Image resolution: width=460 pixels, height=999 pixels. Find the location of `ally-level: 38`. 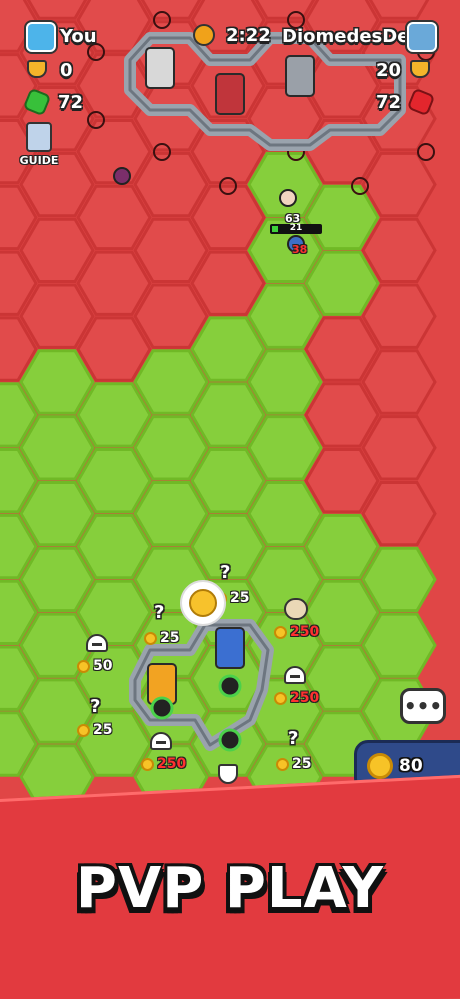

ally-level: 38 is located at coordinates (300, 249).